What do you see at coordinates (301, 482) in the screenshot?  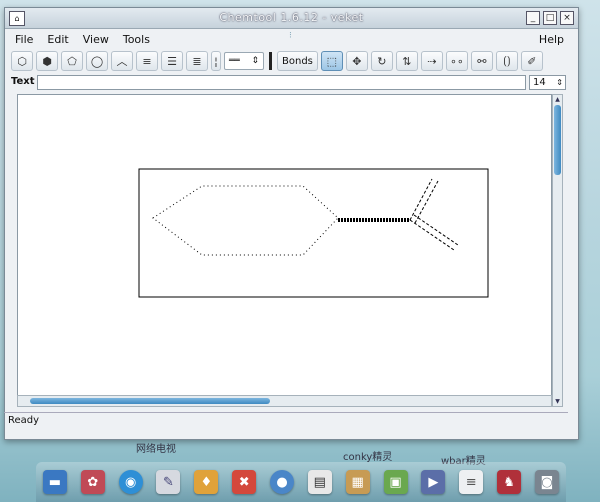 I see `dock: ▬ ✿ ◉ ✎ ♦ ✖ ● ▤ ▦ ▣ ▶ ≡ ♞ ◙` at bounding box center [301, 482].